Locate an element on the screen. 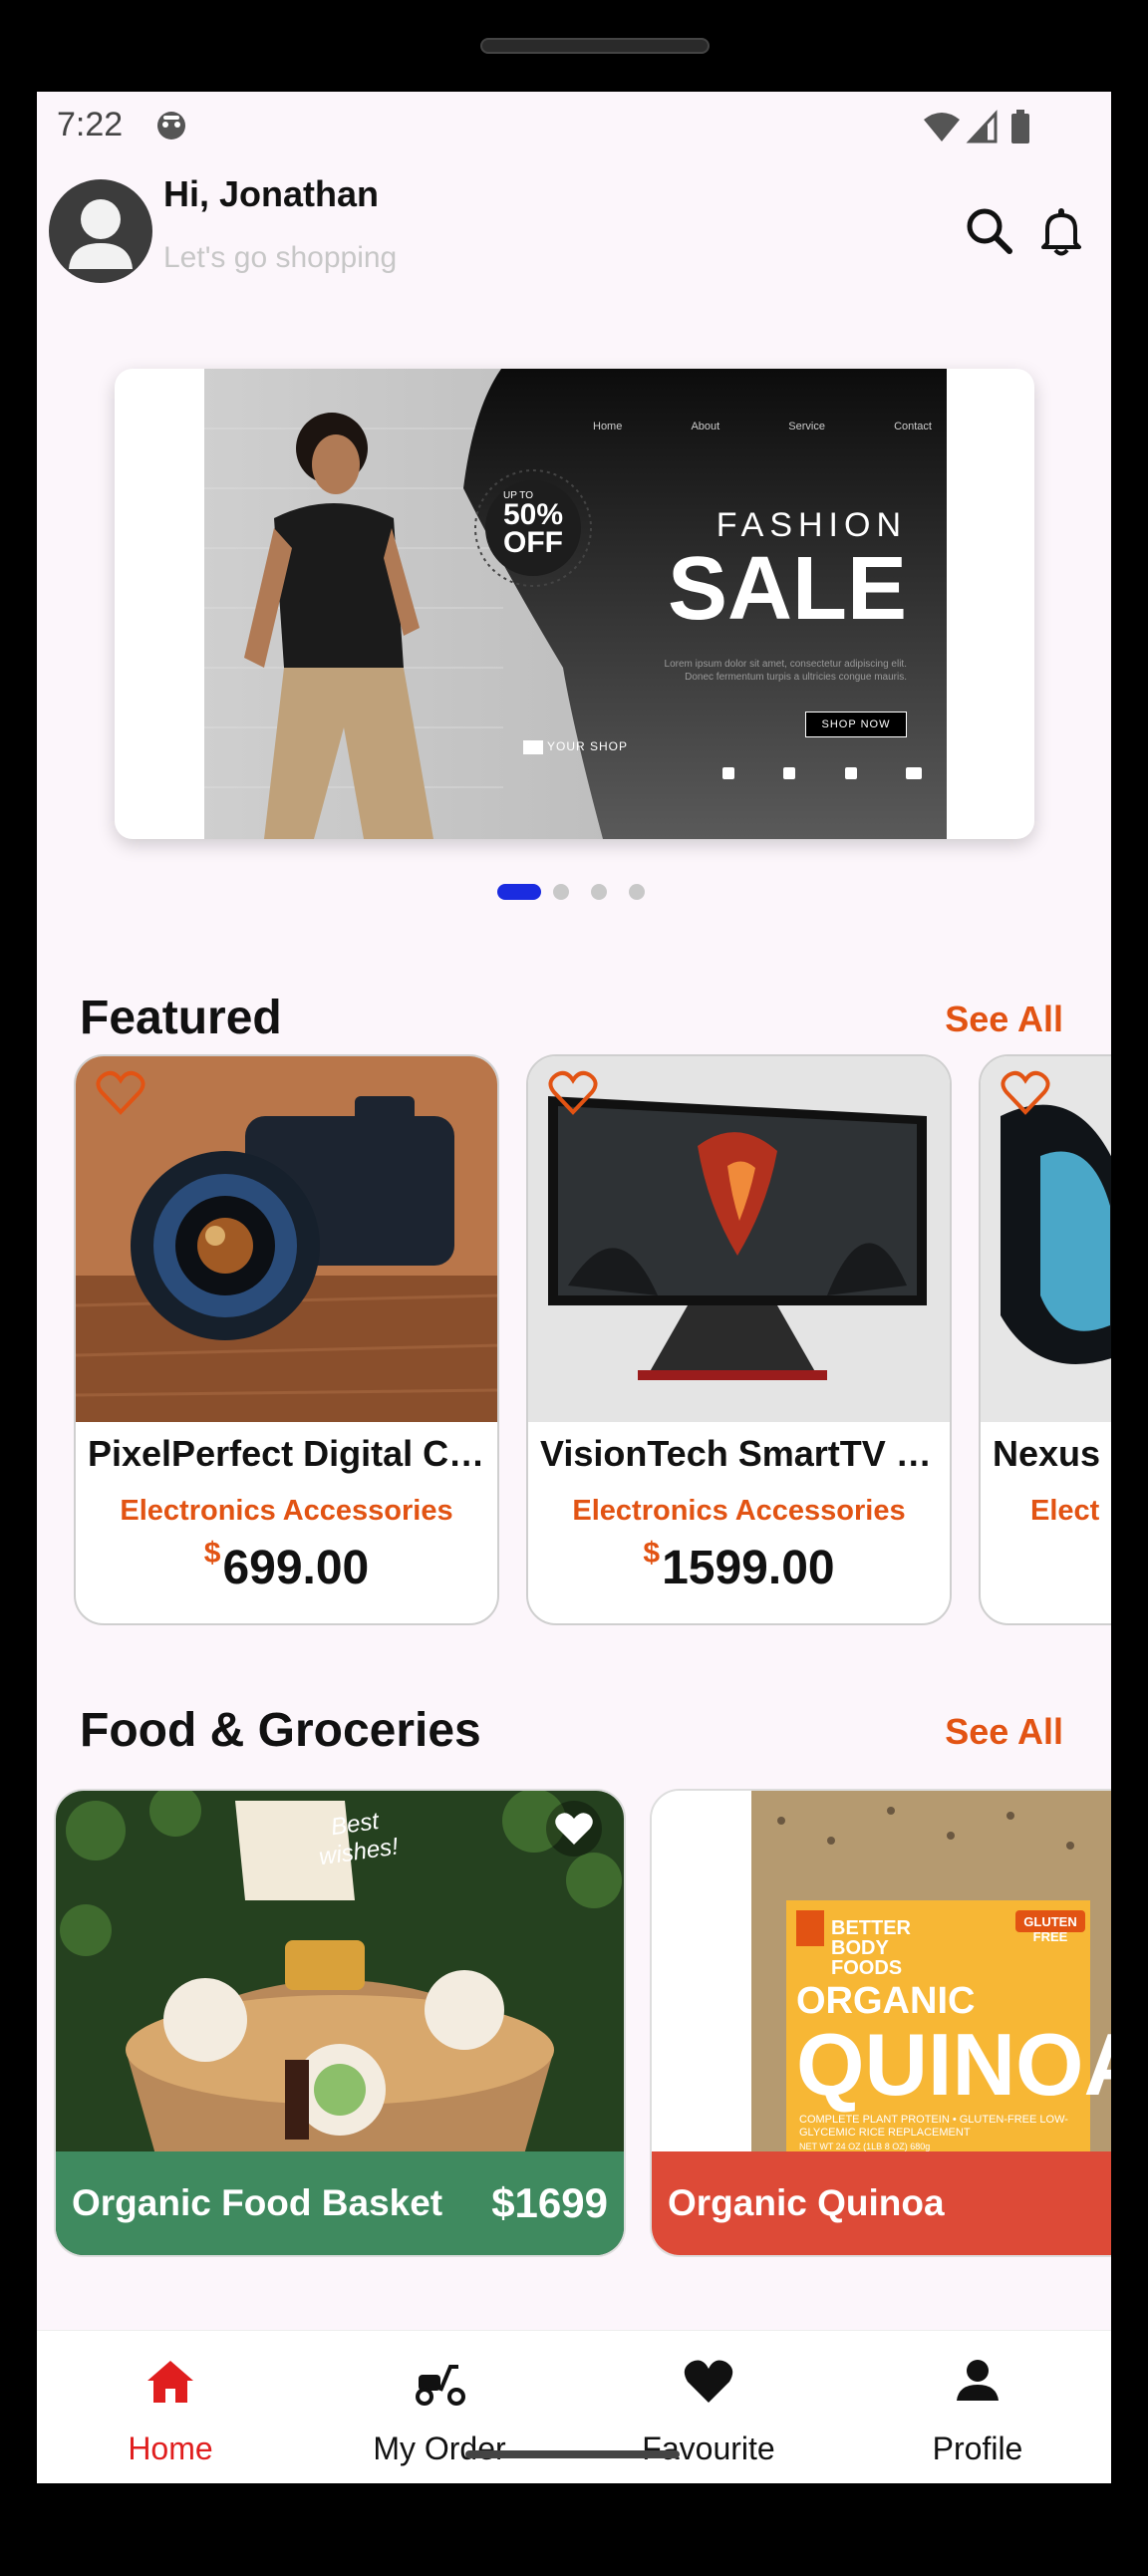 This screenshot has height=2576, width=1148. price-value: 1599.00 is located at coordinates (748, 1568).